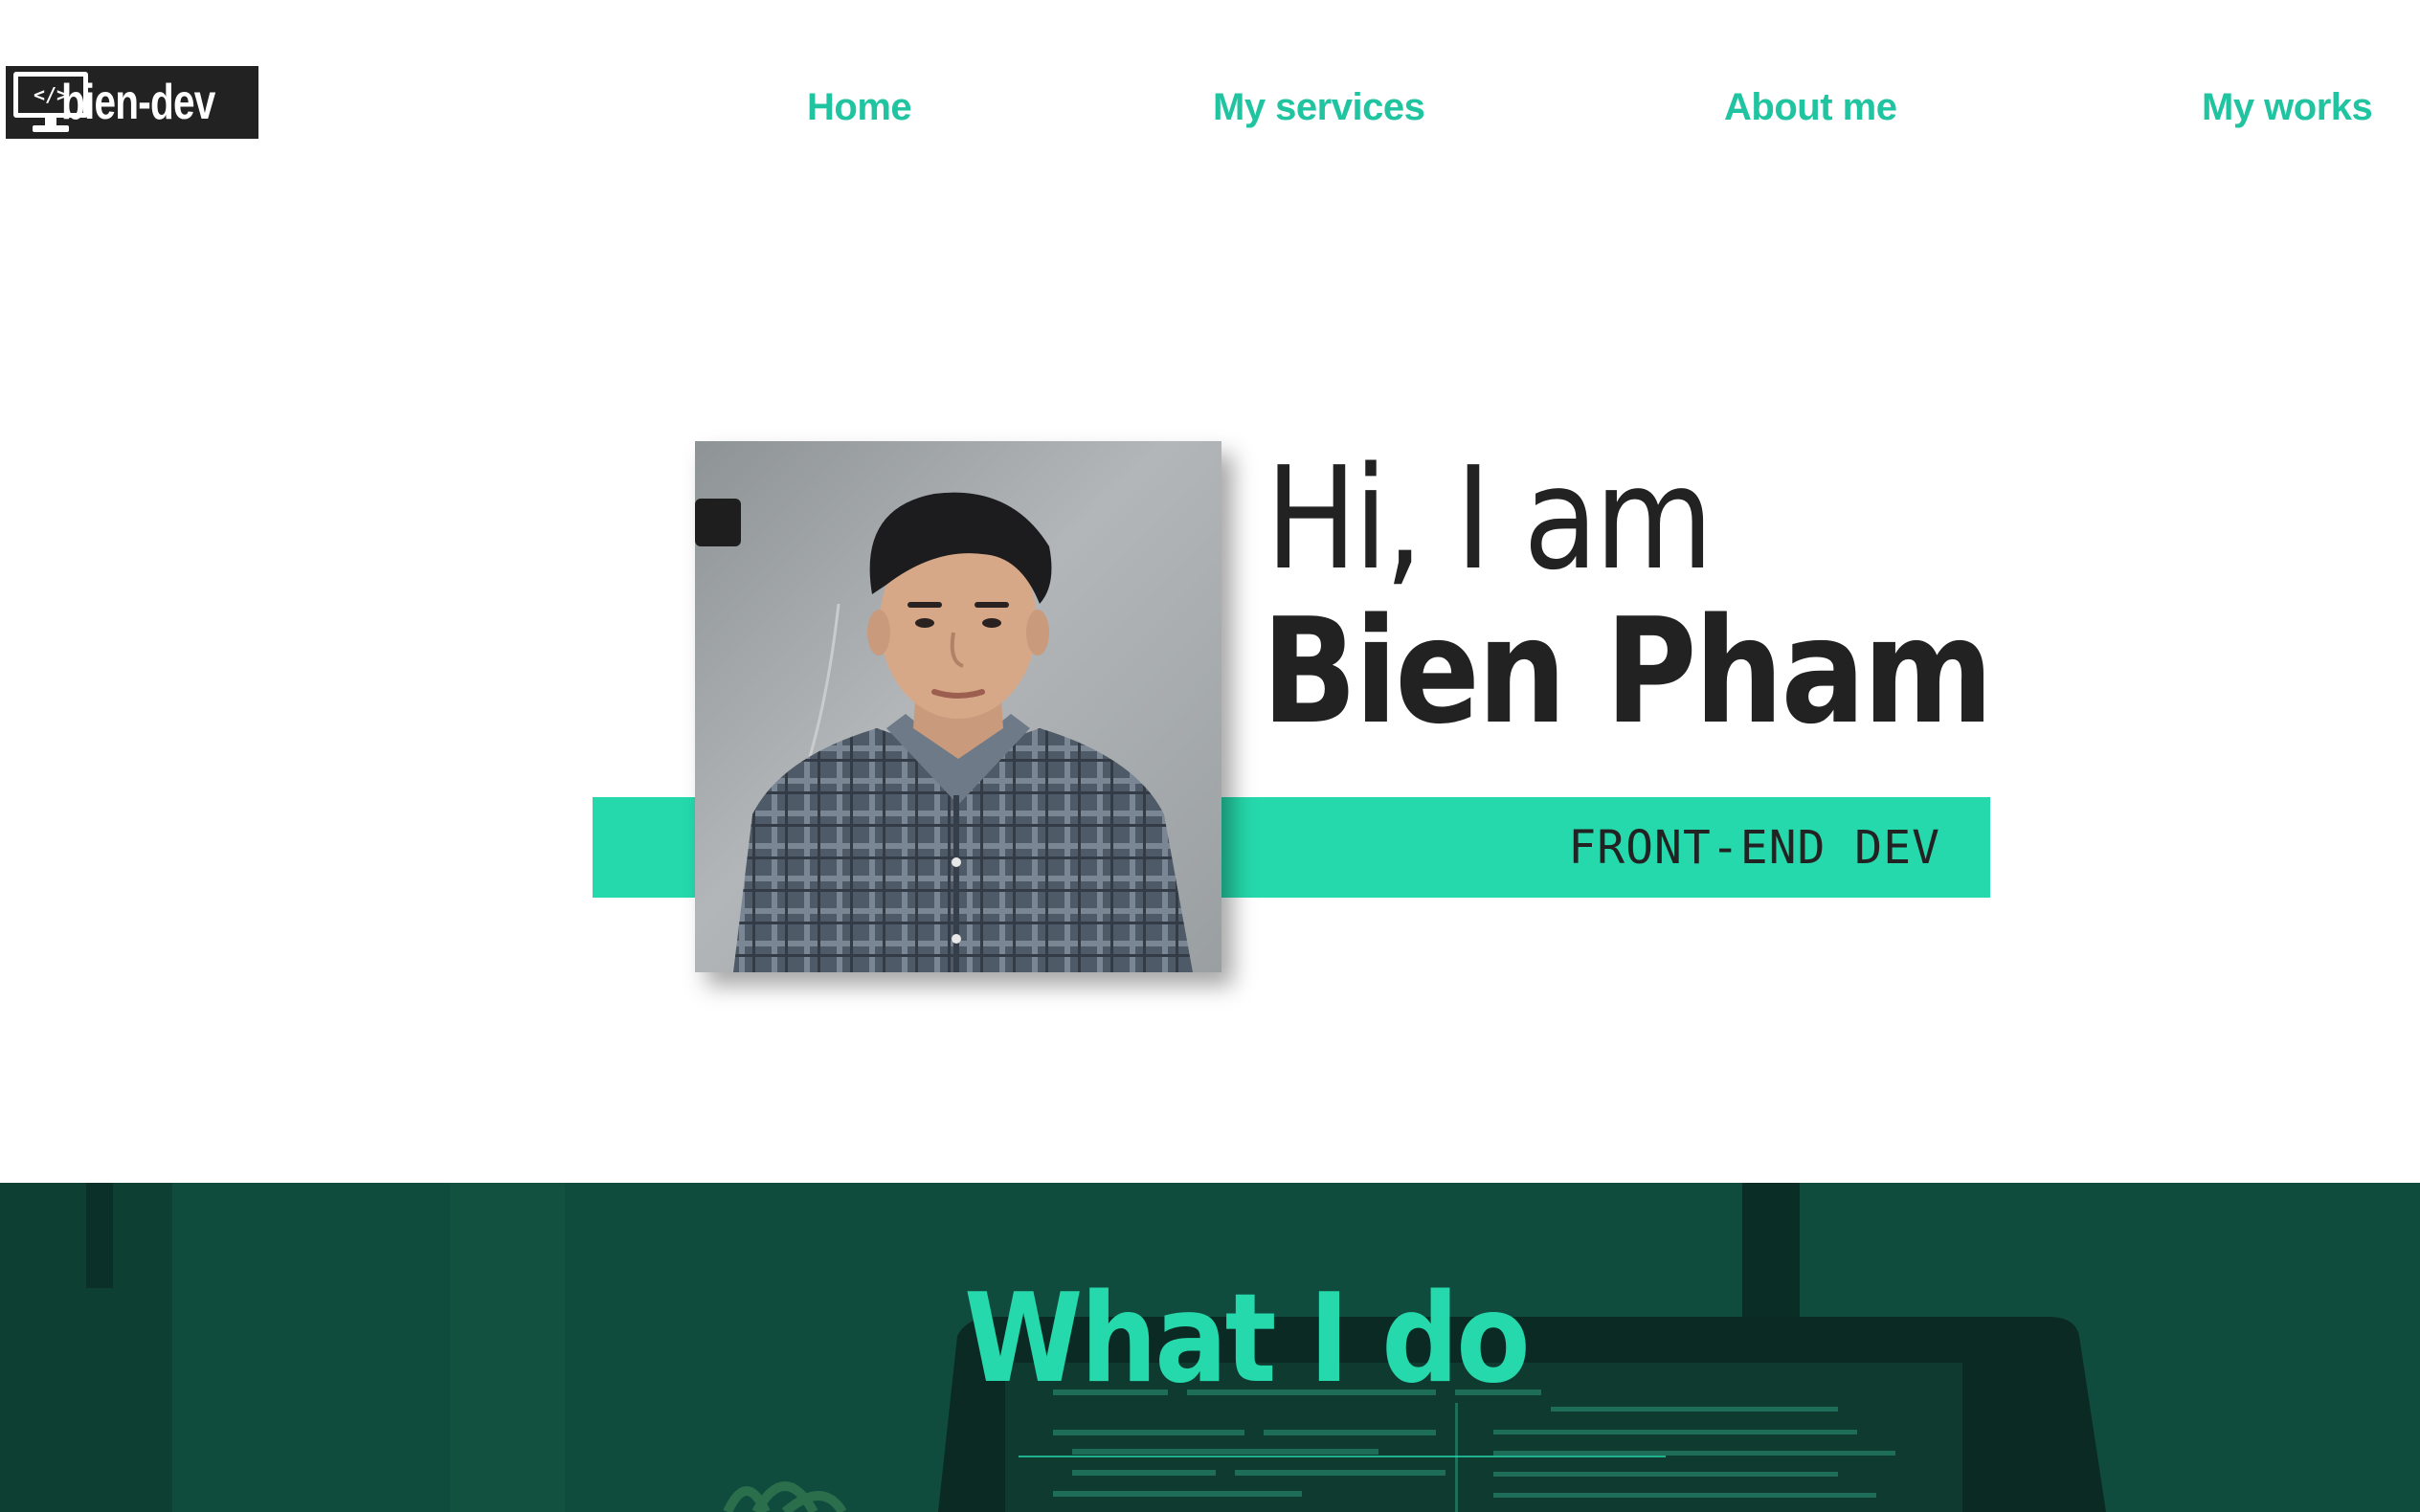 This screenshot has width=2420, height=1512. What do you see at coordinates (1342, 1456) in the screenshot?
I see `services-title-underline` at bounding box center [1342, 1456].